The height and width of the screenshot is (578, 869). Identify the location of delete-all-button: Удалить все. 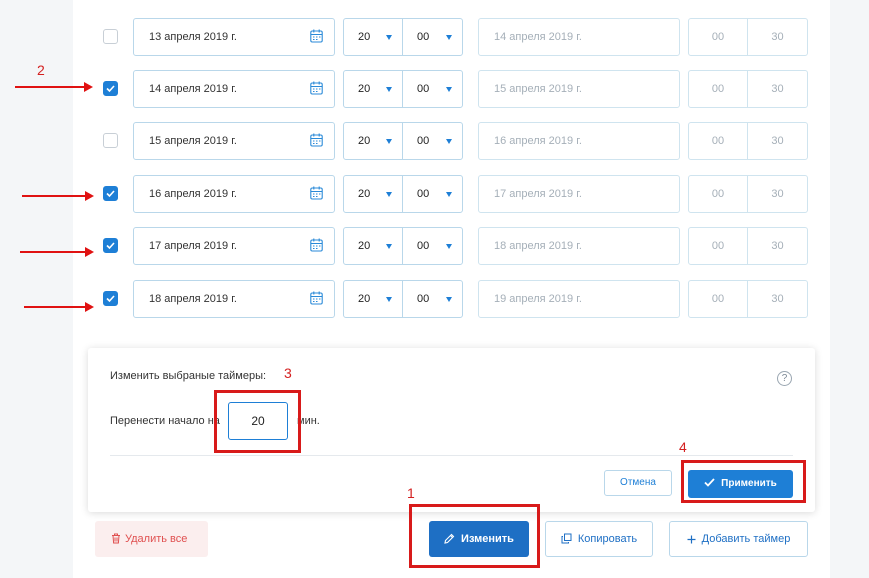
(151, 539).